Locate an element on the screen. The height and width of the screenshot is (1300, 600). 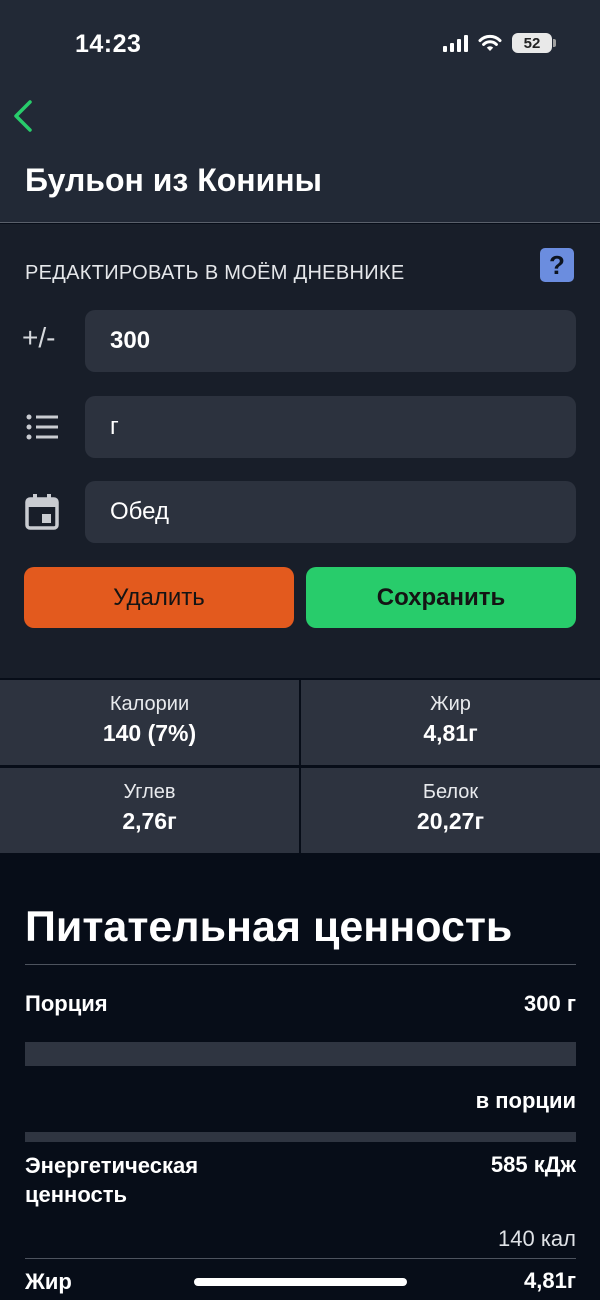
back-button is located at coordinates (24, 116).